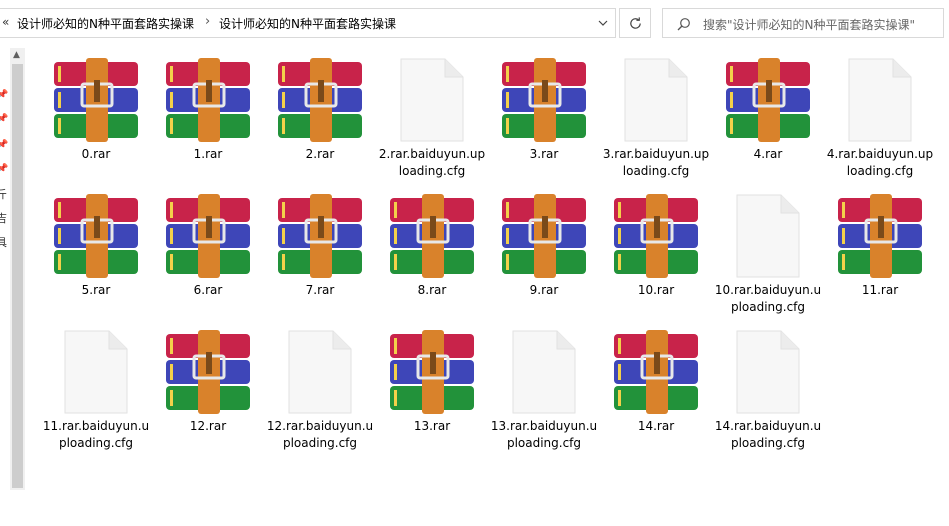 The image size is (949, 526). Describe the element at coordinates (768, 298) in the screenshot. I see `file-name-label: 10.rar.baiduyun.uploading.cfg` at that location.